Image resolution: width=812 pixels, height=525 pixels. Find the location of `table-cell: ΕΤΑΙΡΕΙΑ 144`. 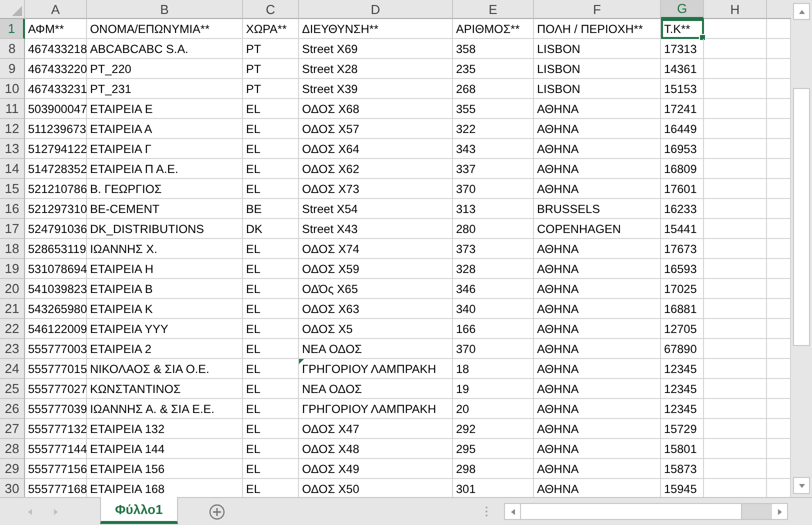

table-cell: ΕΤΑΙΡΕΙΑ 144 is located at coordinates (165, 449).